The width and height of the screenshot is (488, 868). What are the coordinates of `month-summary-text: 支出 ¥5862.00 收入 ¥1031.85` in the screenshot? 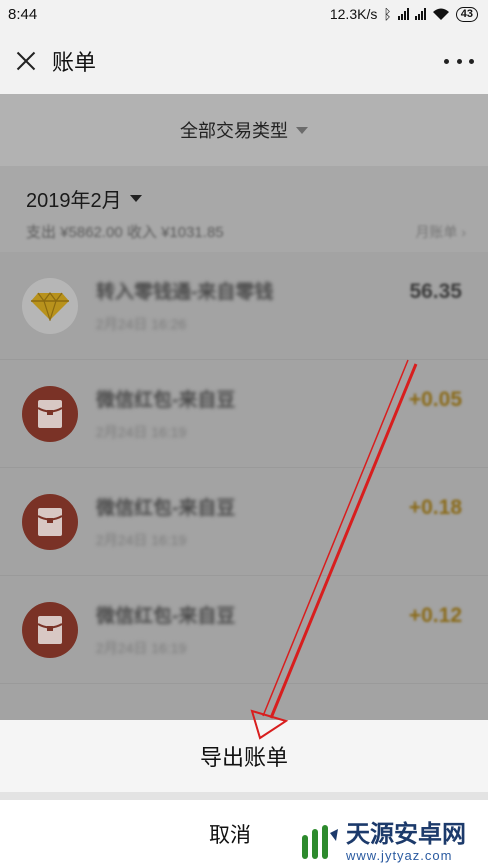 It's located at (125, 232).